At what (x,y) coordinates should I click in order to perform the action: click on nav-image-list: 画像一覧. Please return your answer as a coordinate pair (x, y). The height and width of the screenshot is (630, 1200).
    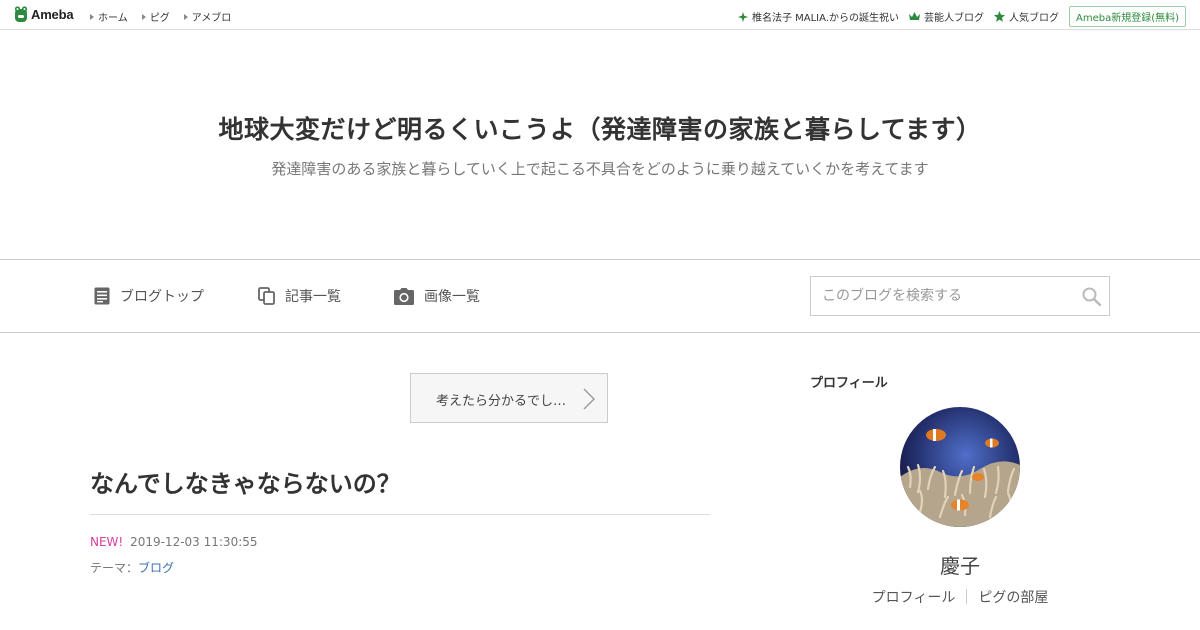
    Looking at the image, I should click on (437, 296).